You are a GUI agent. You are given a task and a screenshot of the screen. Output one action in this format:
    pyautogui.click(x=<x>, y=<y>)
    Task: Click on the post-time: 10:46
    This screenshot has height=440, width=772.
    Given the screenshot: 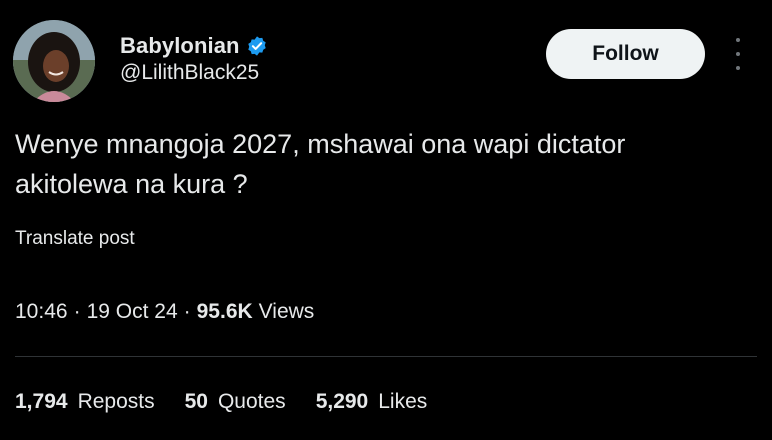 What is the action you would take?
    pyautogui.click(x=41, y=312)
    